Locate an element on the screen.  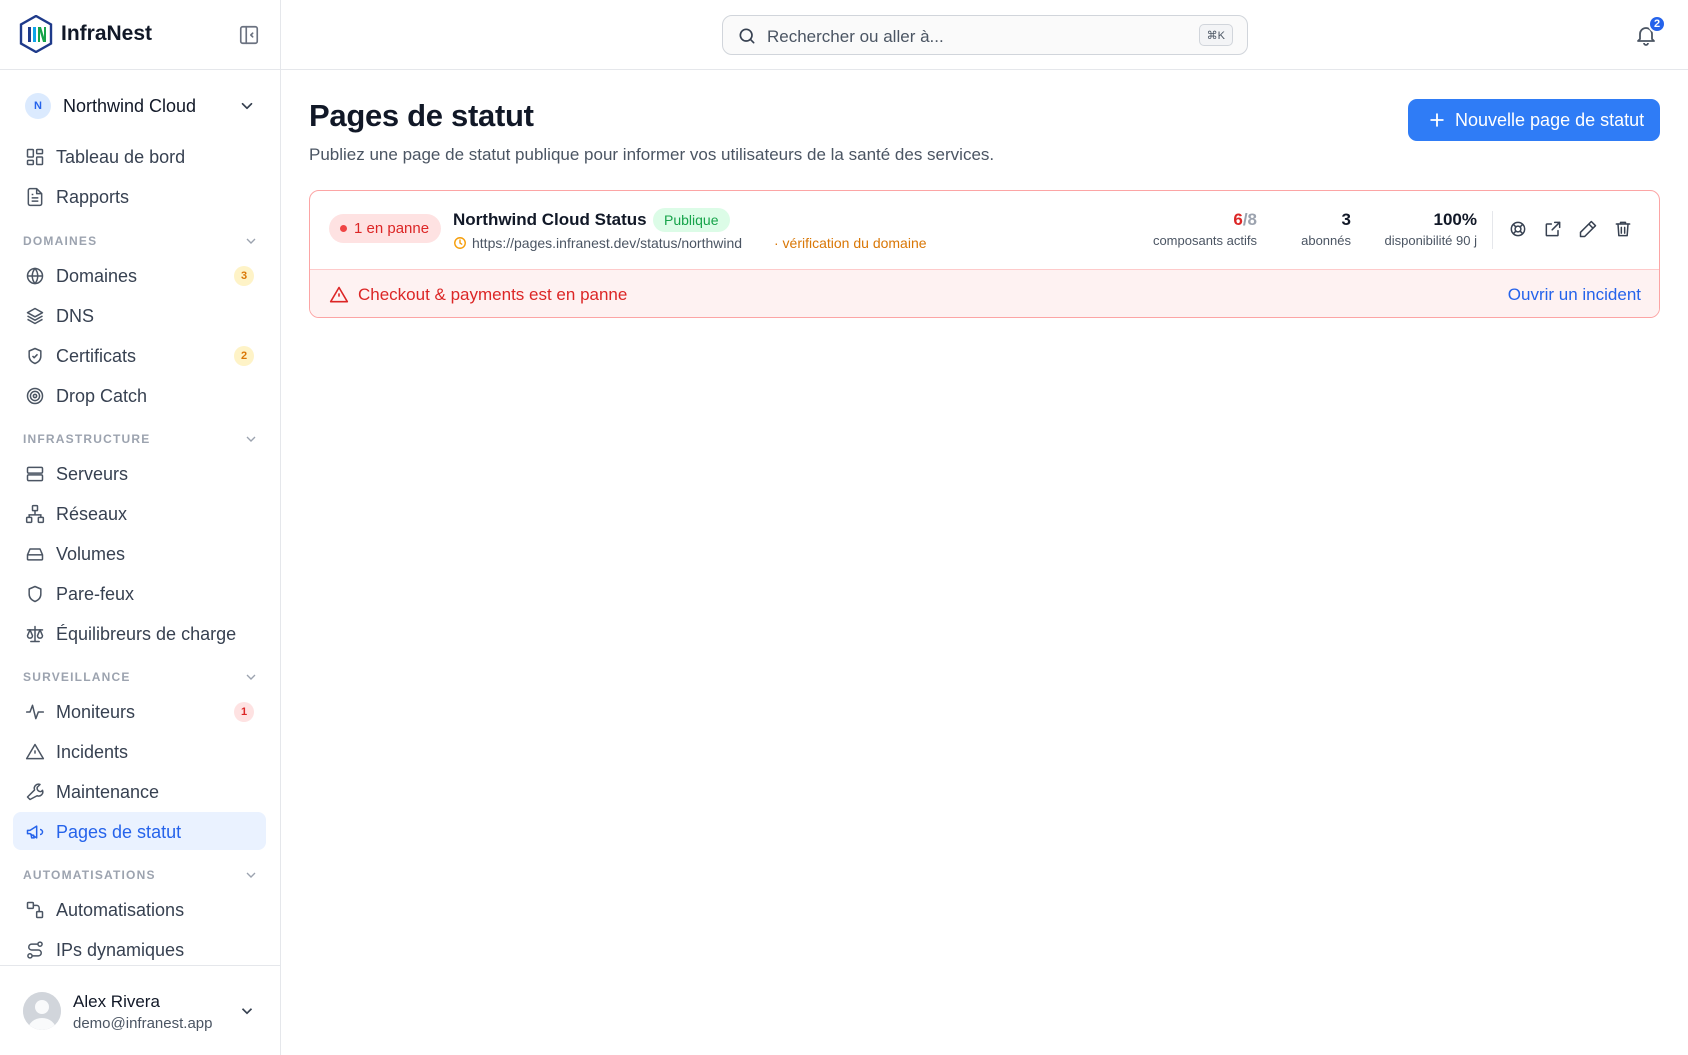
section-domaines: DOMAINES is located at coordinates (141, 241).